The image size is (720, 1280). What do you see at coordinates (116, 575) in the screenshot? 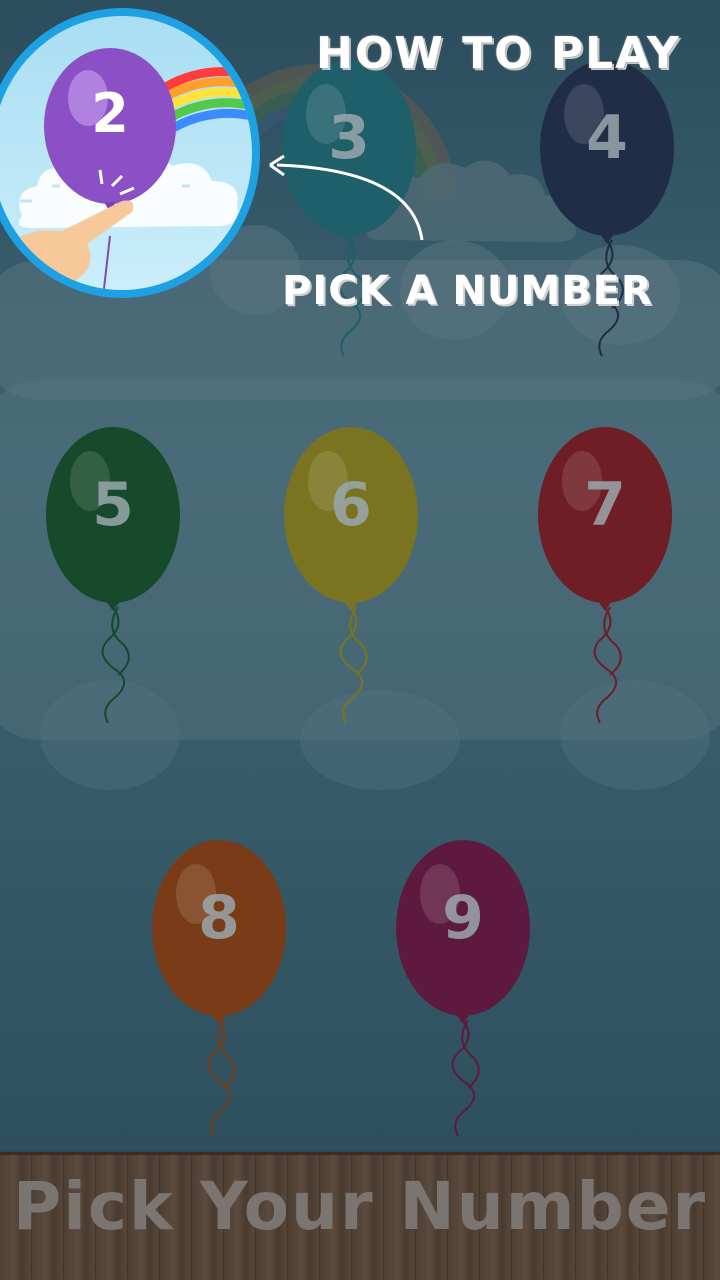
I see `balloon-5: 5` at bounding box center [116, 575].